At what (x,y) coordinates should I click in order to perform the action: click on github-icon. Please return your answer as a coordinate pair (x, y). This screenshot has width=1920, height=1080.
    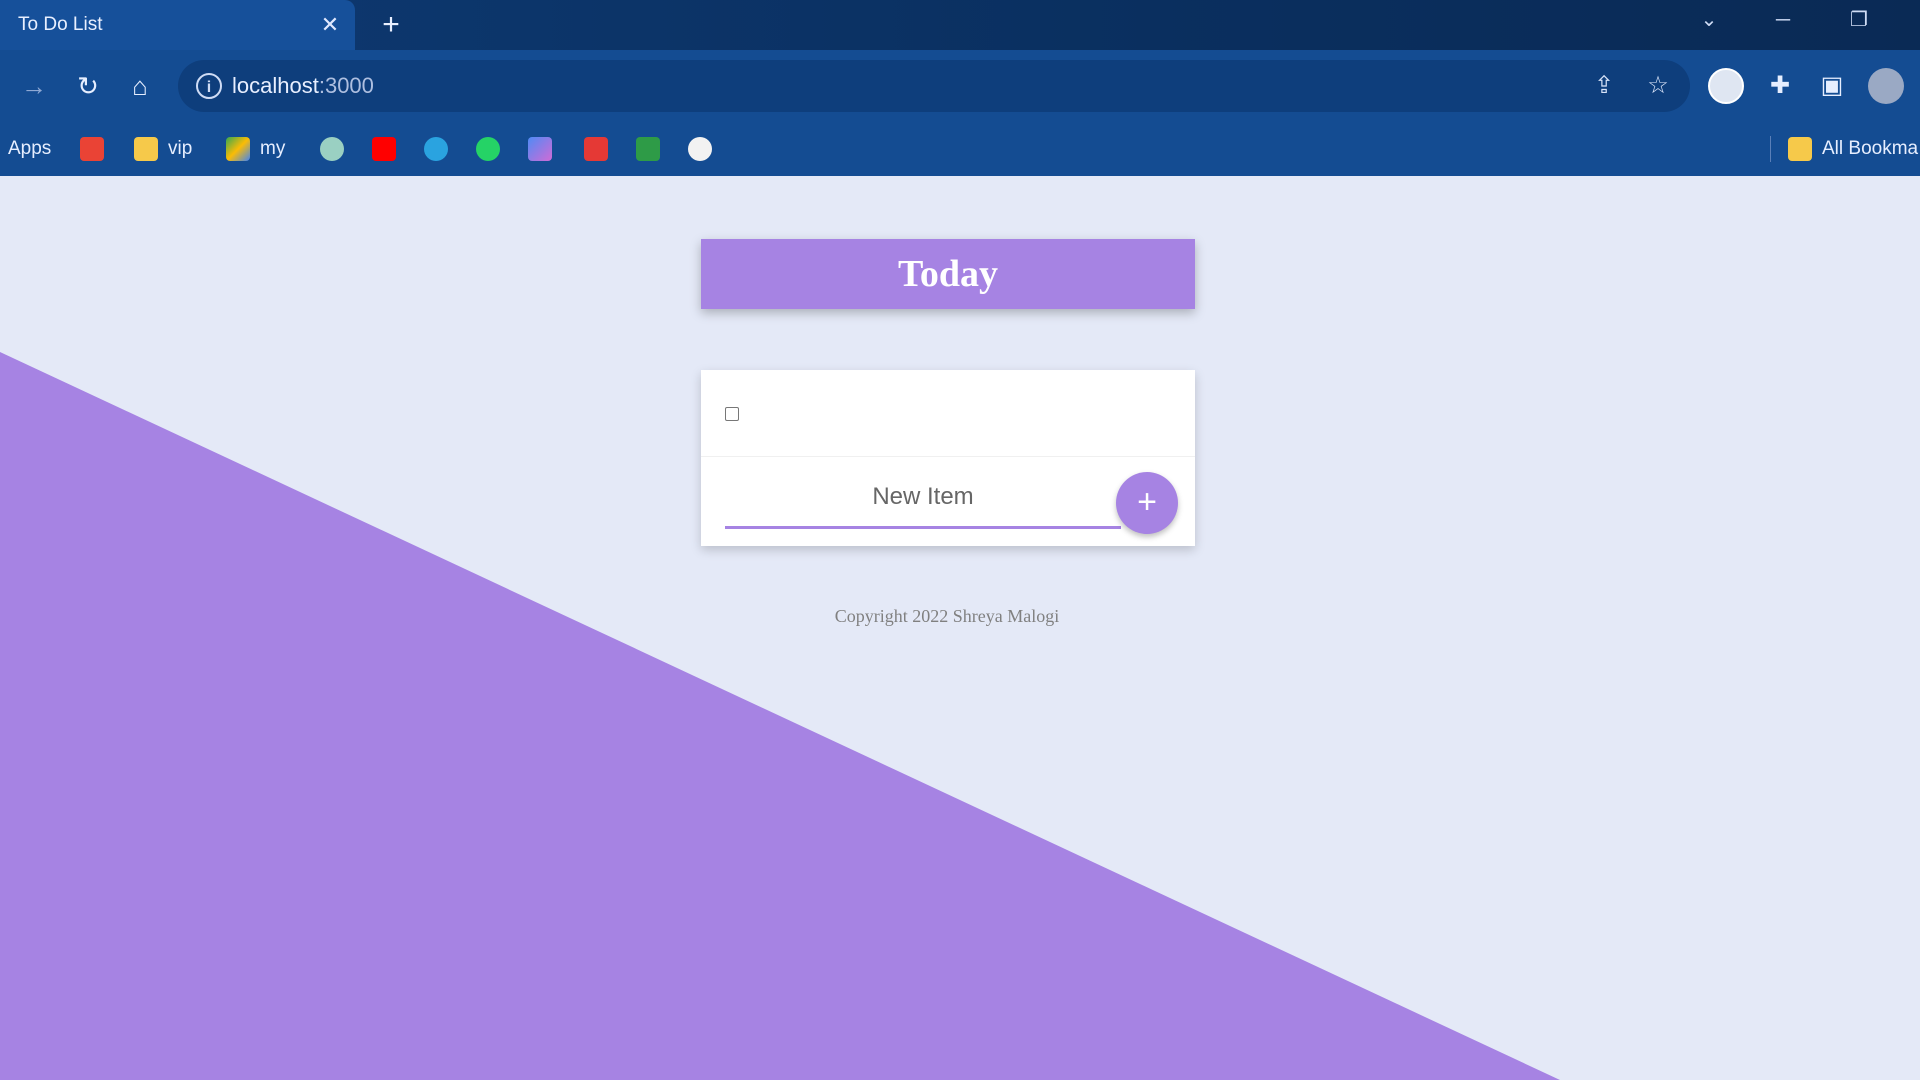
    Looking at the image, I should click on (705, 149).